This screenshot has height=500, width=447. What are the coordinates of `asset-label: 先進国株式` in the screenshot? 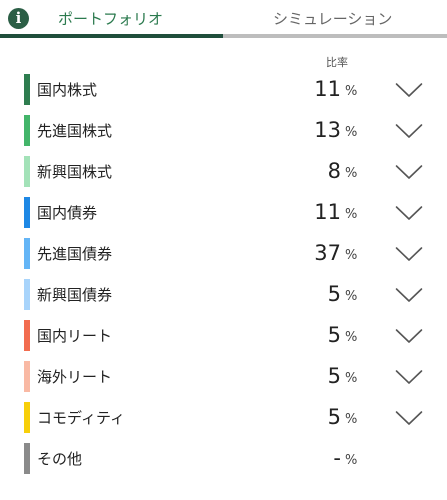 It's located at (75, 131).